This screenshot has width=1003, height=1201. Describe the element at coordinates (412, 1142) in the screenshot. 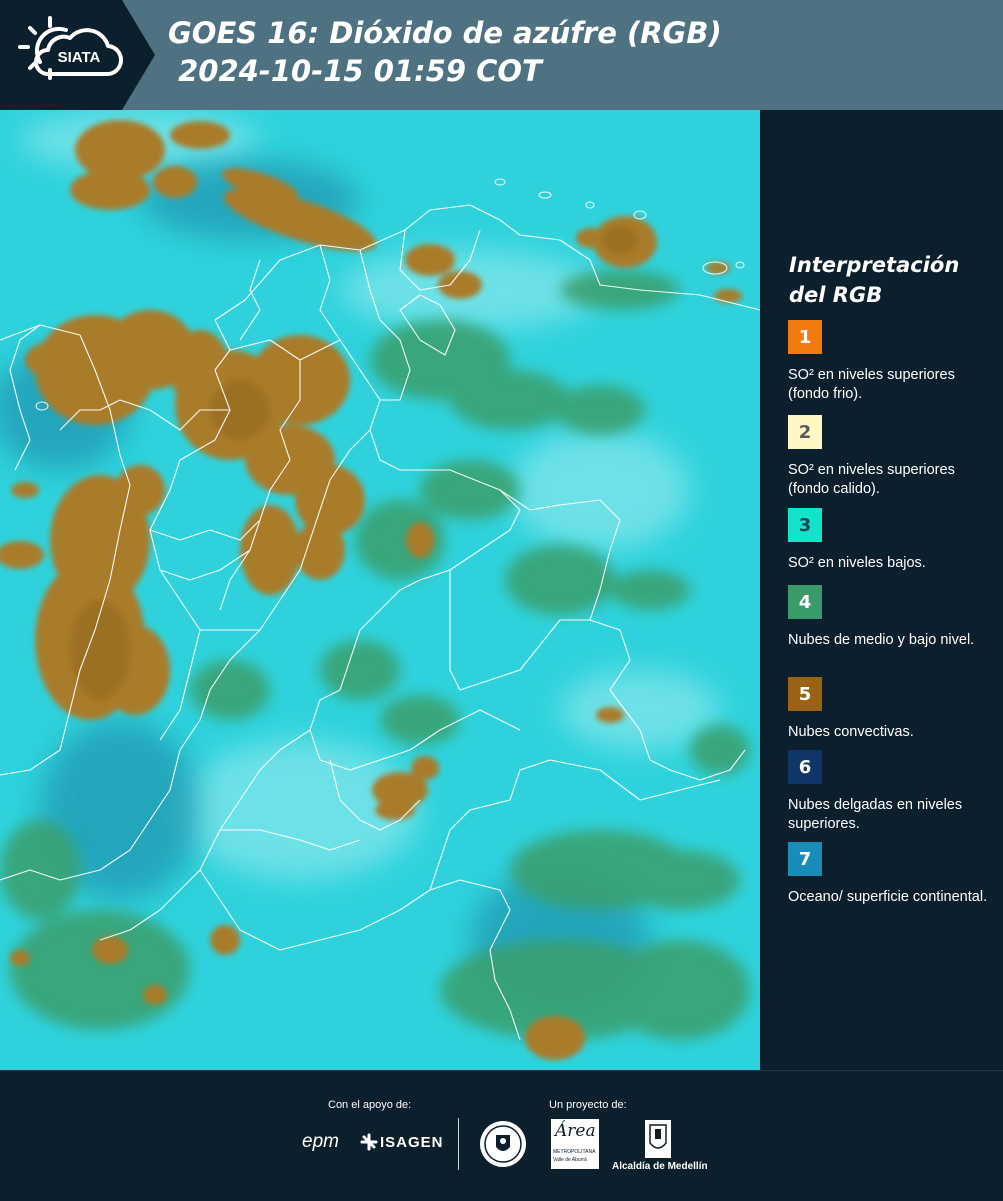

I see `isagen-logo: ISAGEN` at that location.